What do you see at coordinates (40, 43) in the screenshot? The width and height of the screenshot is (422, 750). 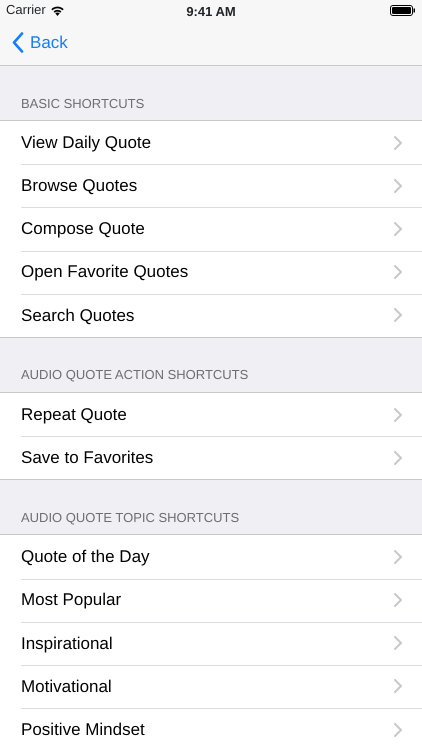 I see `back-button: Back` at bounding box center [40, 43].